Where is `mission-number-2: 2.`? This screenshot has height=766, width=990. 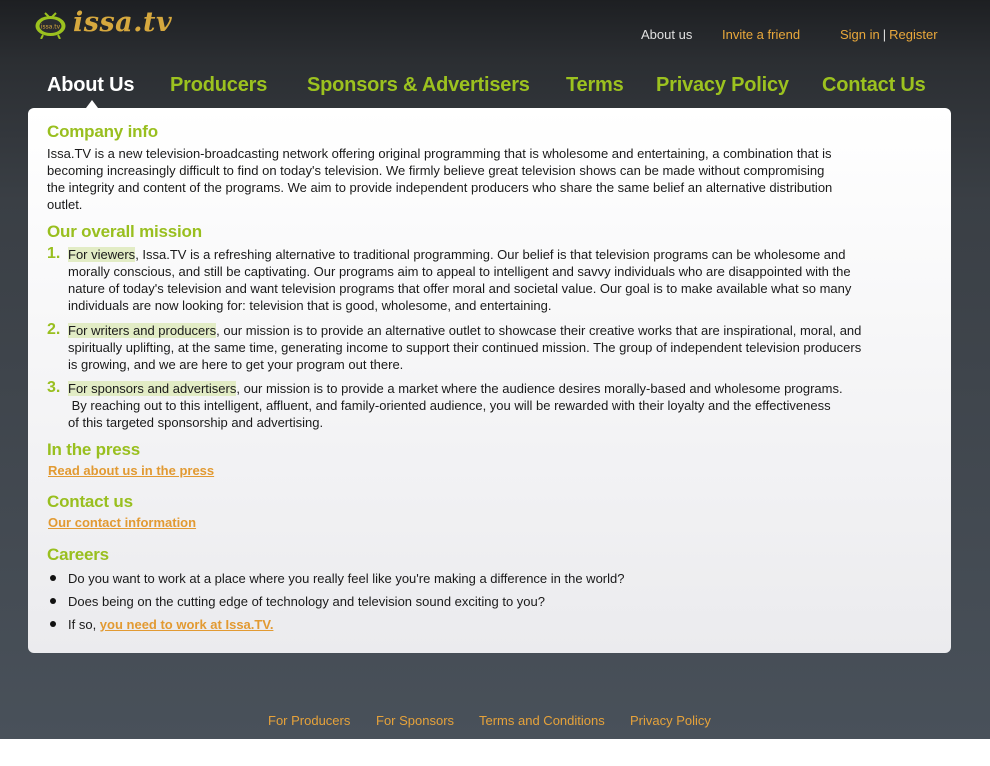 mission-number-2: 2. is located at coordinates (54, 329).